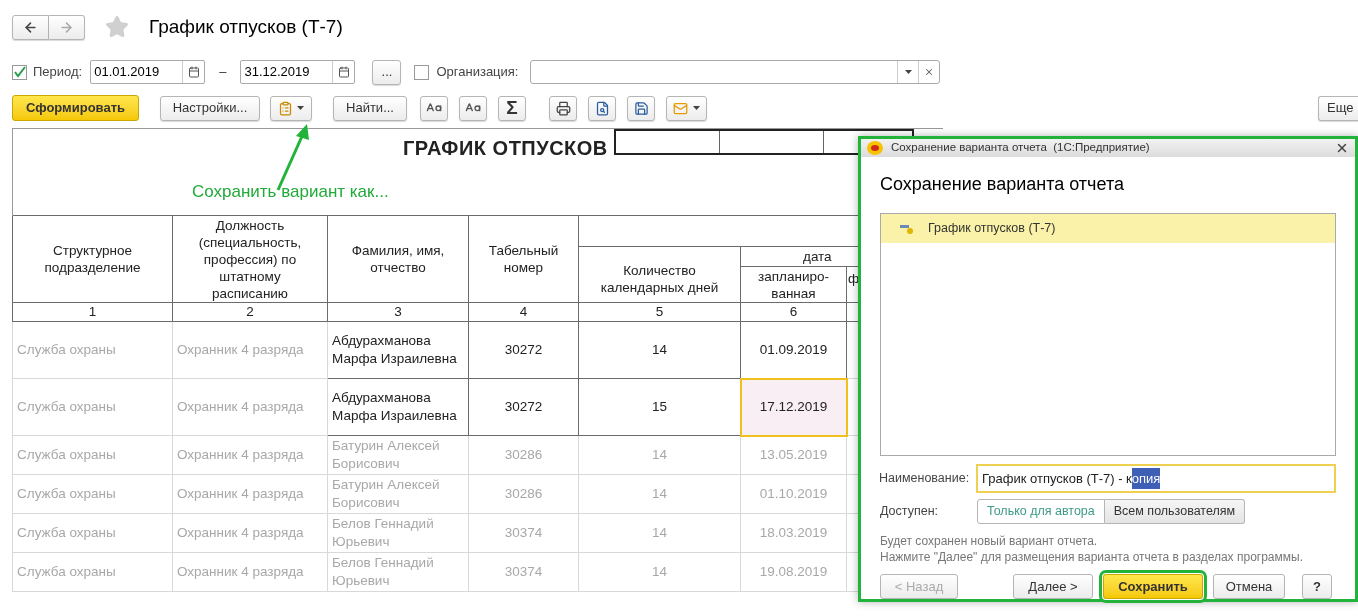 The height and width of the screenshot is (616, 1358). Describe the element at coordinates (1092, 557) in the screenshot. I see `info-text: Нажмите "Далее" для размещения варианта отчета в разделах программы.` at that location.